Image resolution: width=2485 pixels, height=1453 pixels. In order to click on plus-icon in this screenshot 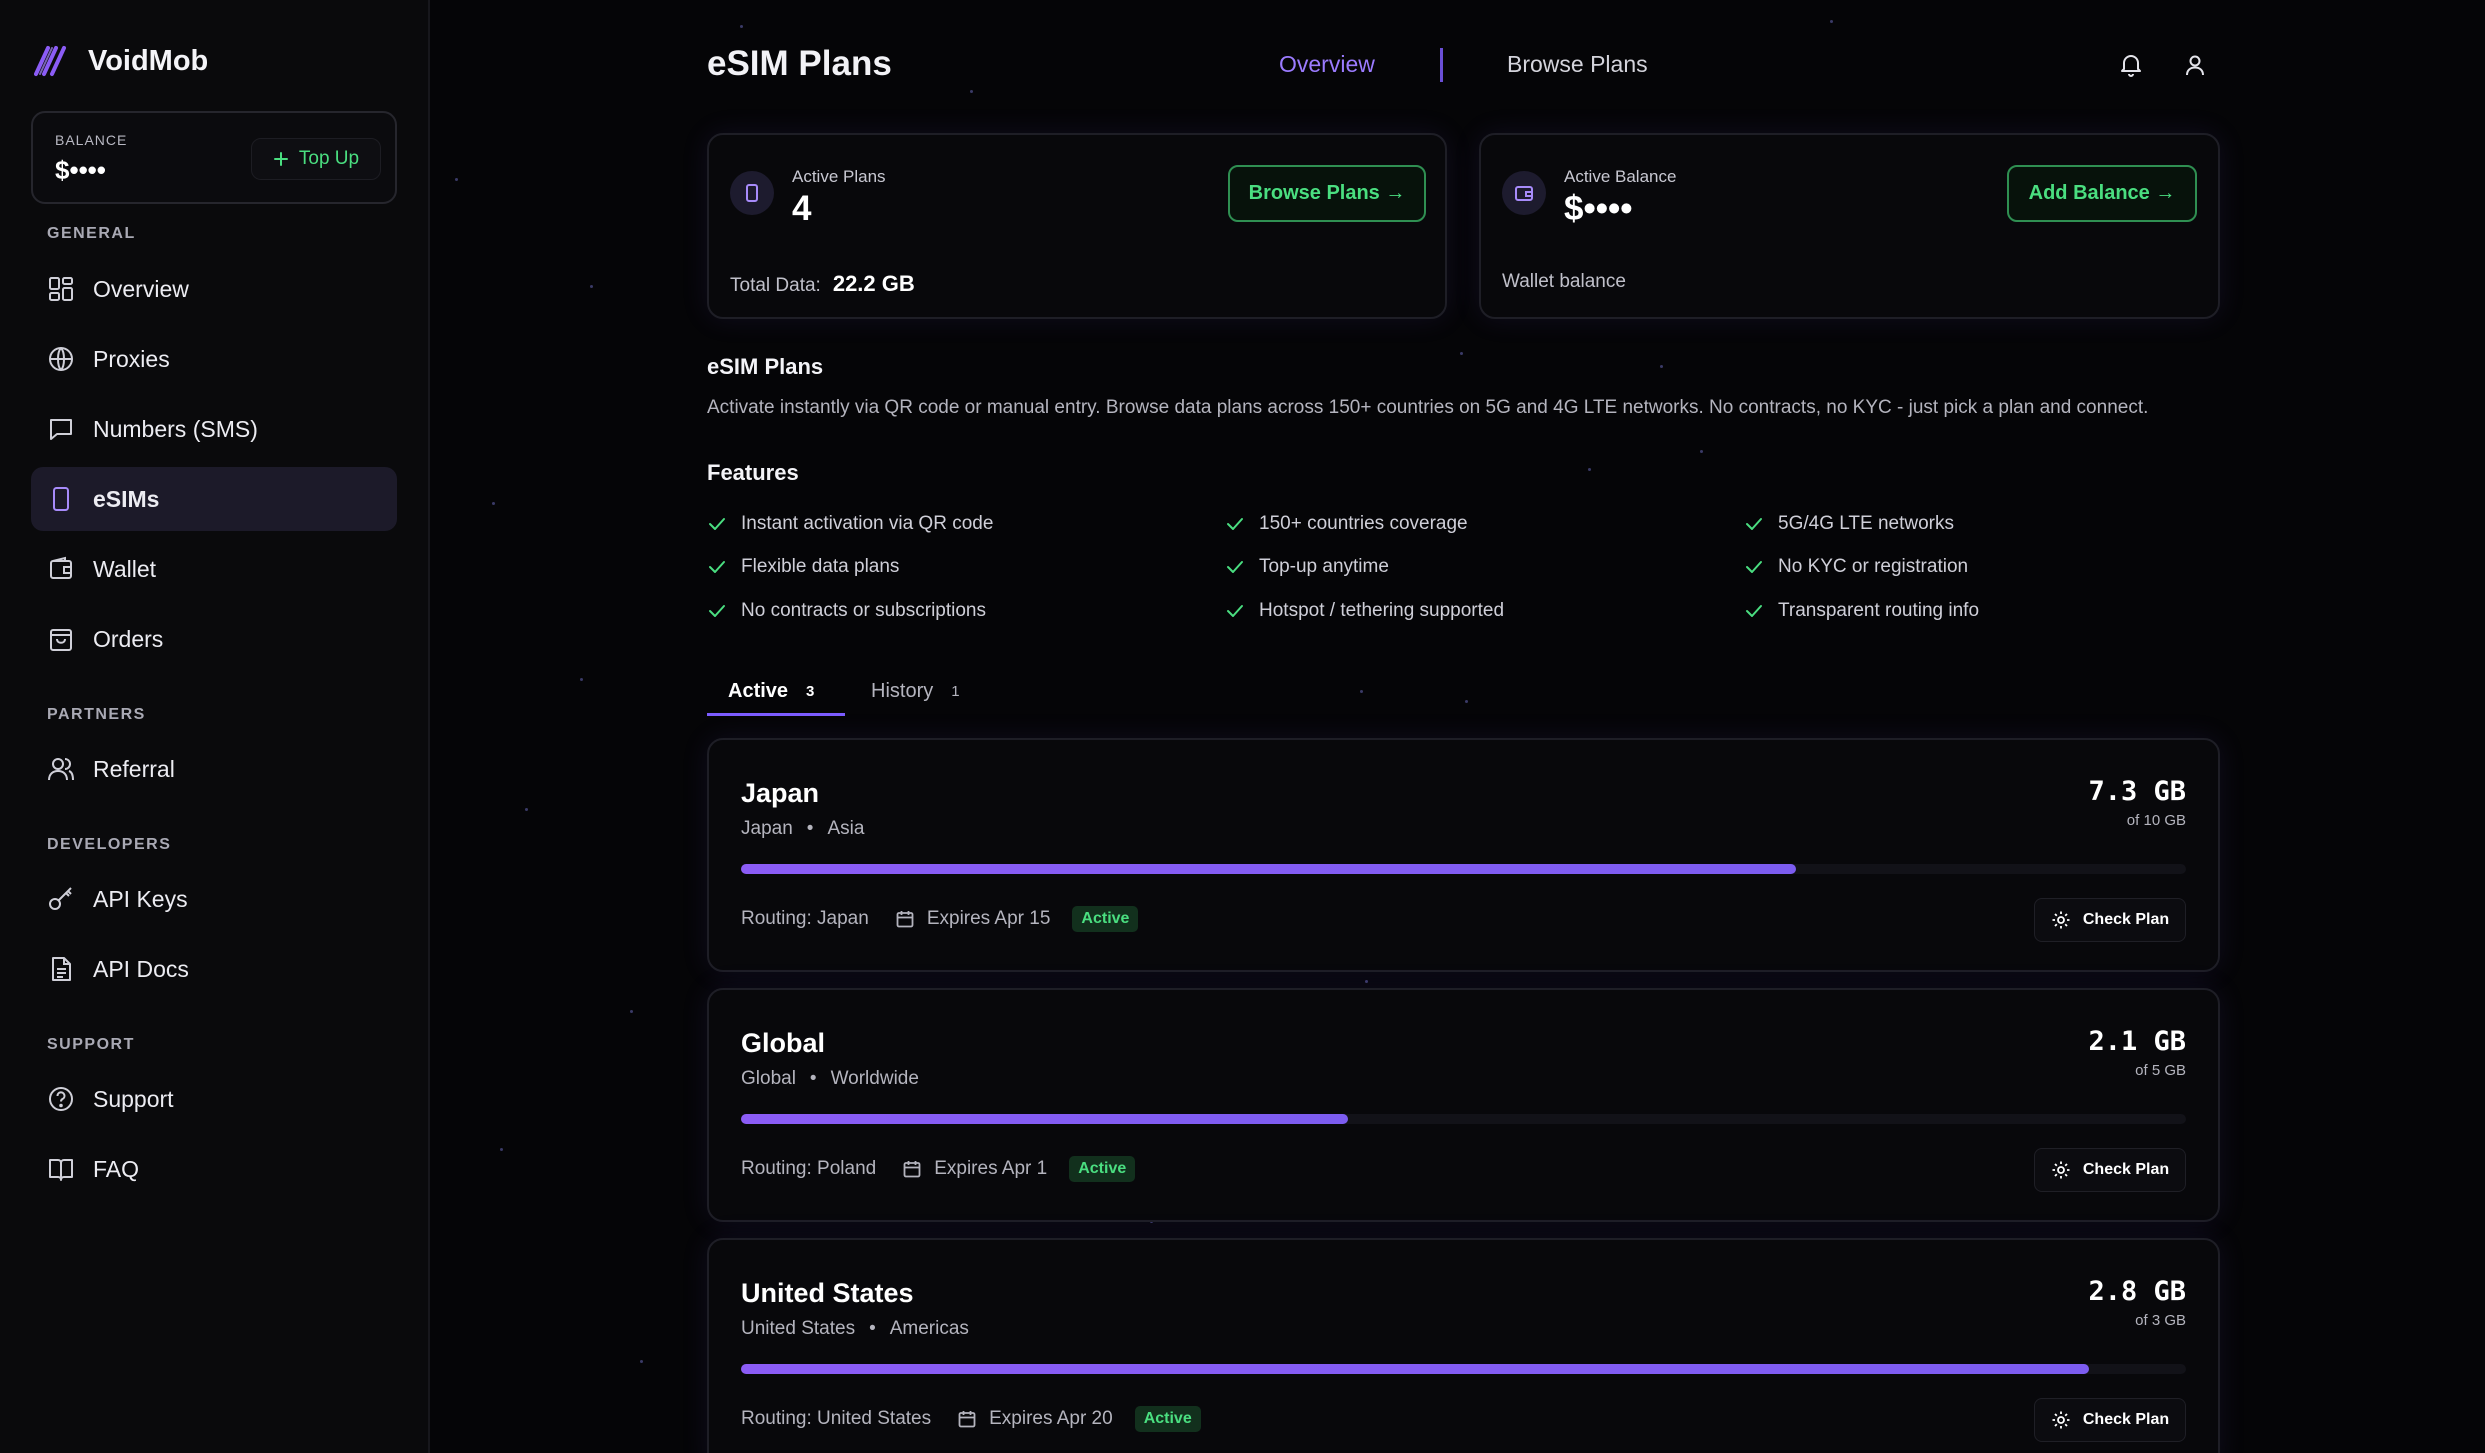, I will do `click(280, 159)`.